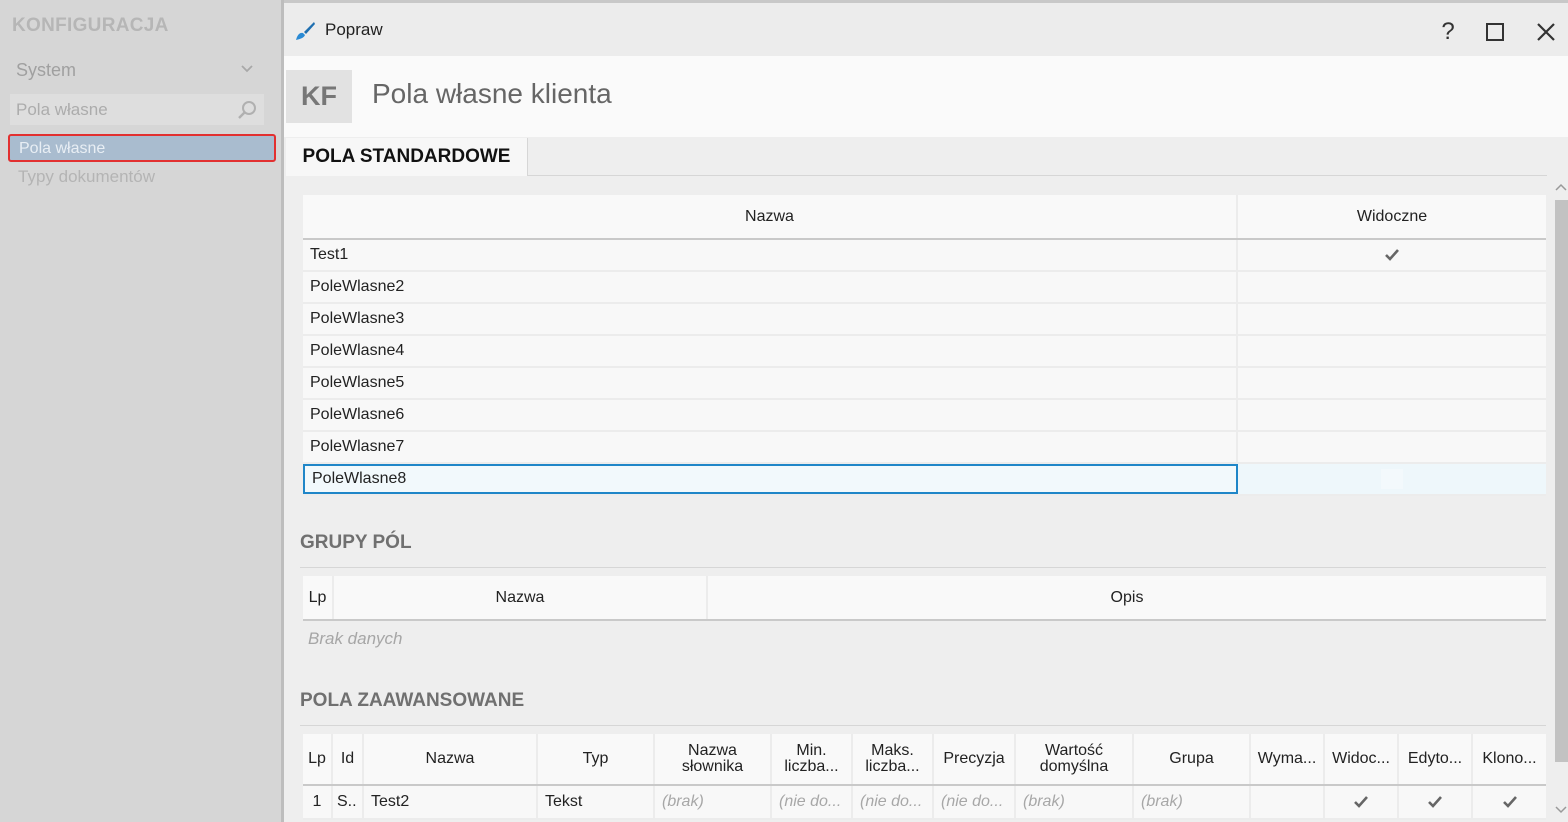 Image resolution: width=1568 pixels, height=822 pixels. Describe the element at coordinates (1075, 759) in the screenshot. I see `column-header-wartosc-domyslna: Wartość domyślna` at that location.